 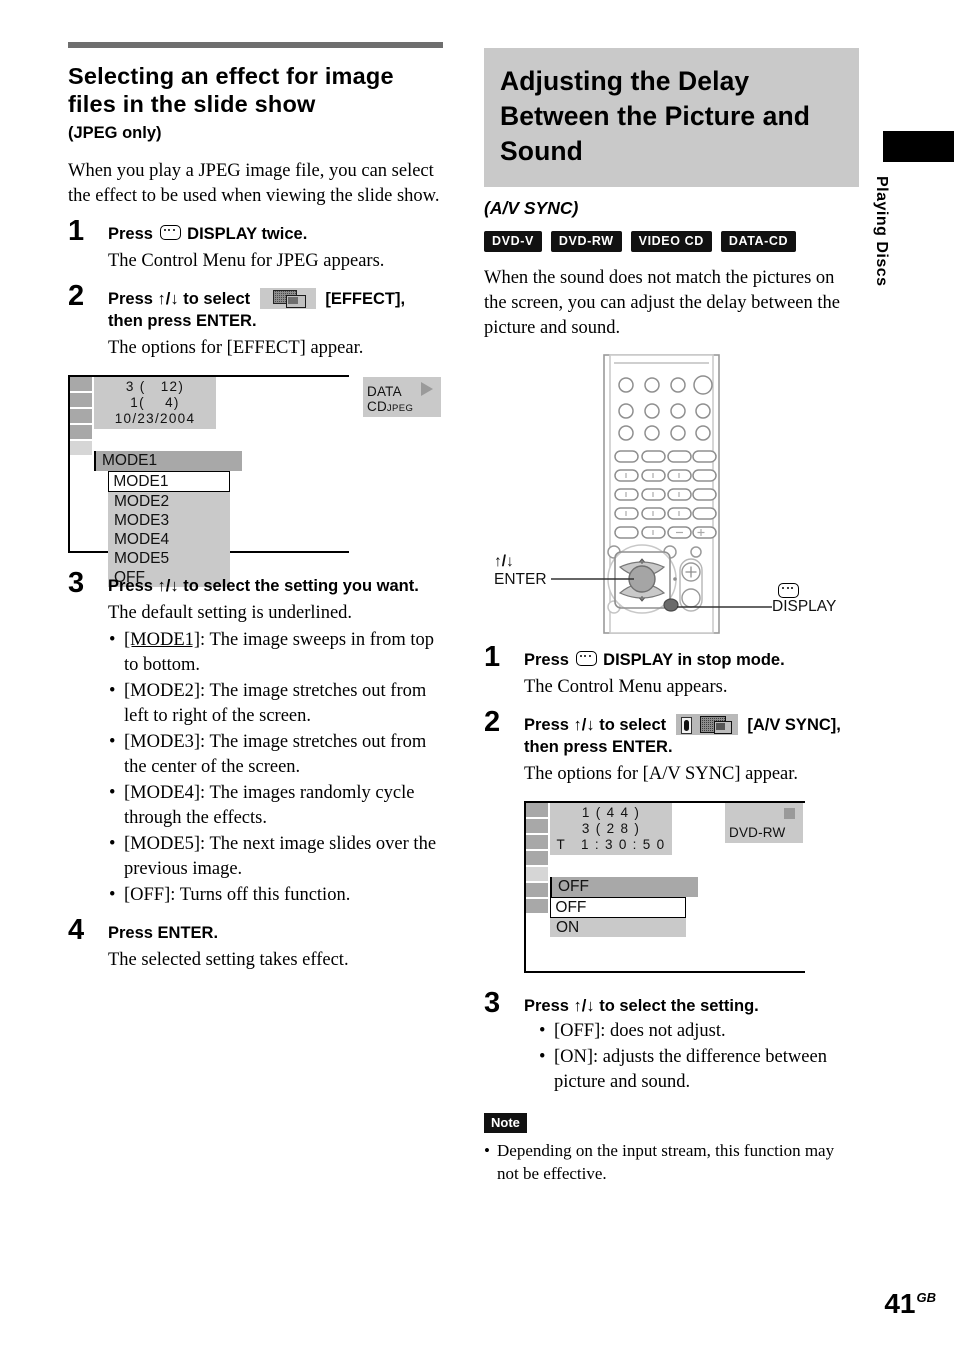 I want to click on osd-option-list: OFF ON, so click(x=618, y=917).